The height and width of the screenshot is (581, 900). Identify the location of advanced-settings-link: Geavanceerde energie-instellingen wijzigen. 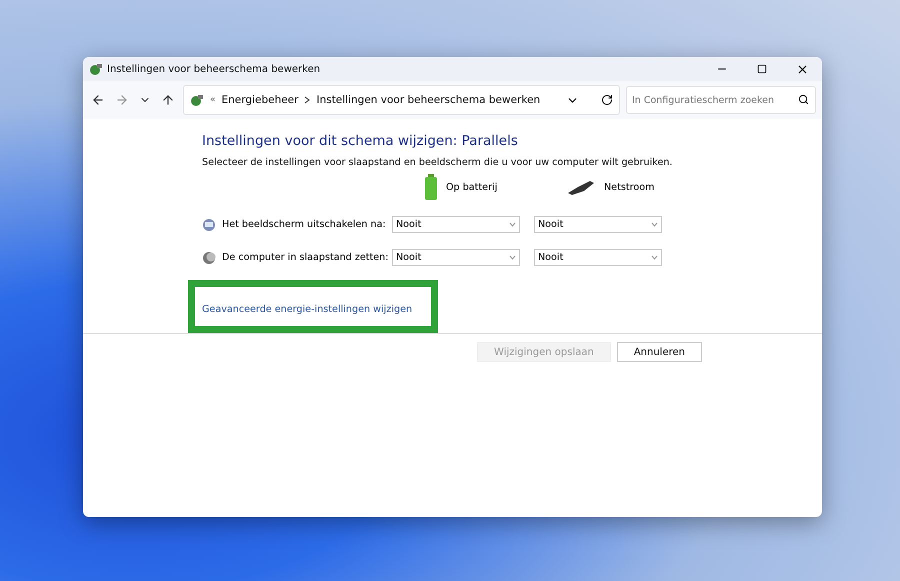
(307, 309).